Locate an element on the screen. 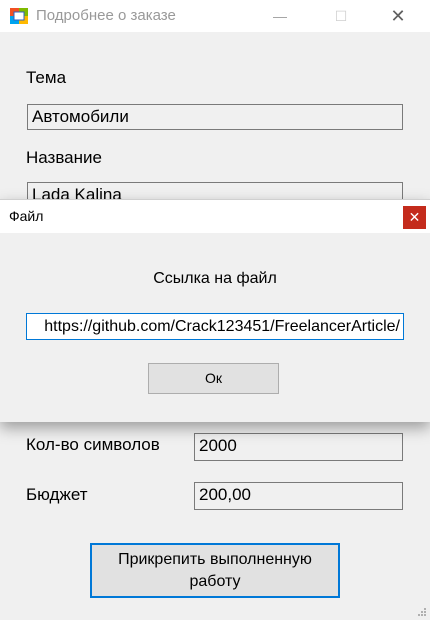  name-label: Название is located at coordinates (64, 157).